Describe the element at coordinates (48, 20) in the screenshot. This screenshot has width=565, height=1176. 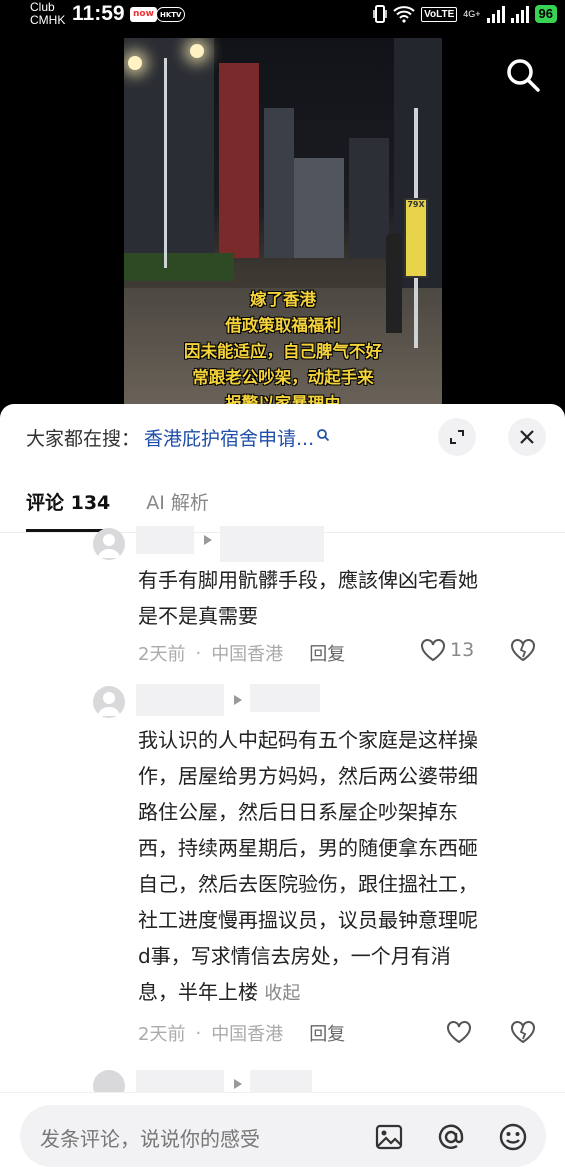
I see `carrier-line-2: CMHK` at that location.